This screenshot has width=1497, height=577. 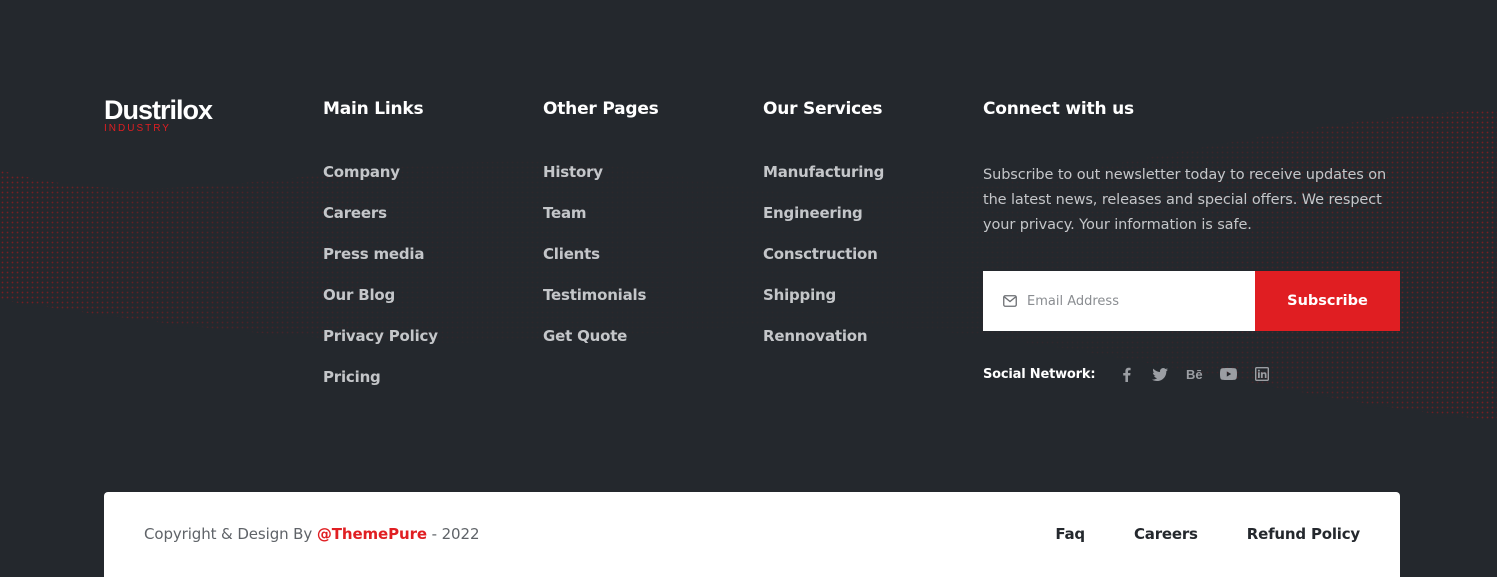 What do you see at coordinates (820, 254) in the screenshot?
I see `link-construction: Consctruction` at bounding box center [820, 254].